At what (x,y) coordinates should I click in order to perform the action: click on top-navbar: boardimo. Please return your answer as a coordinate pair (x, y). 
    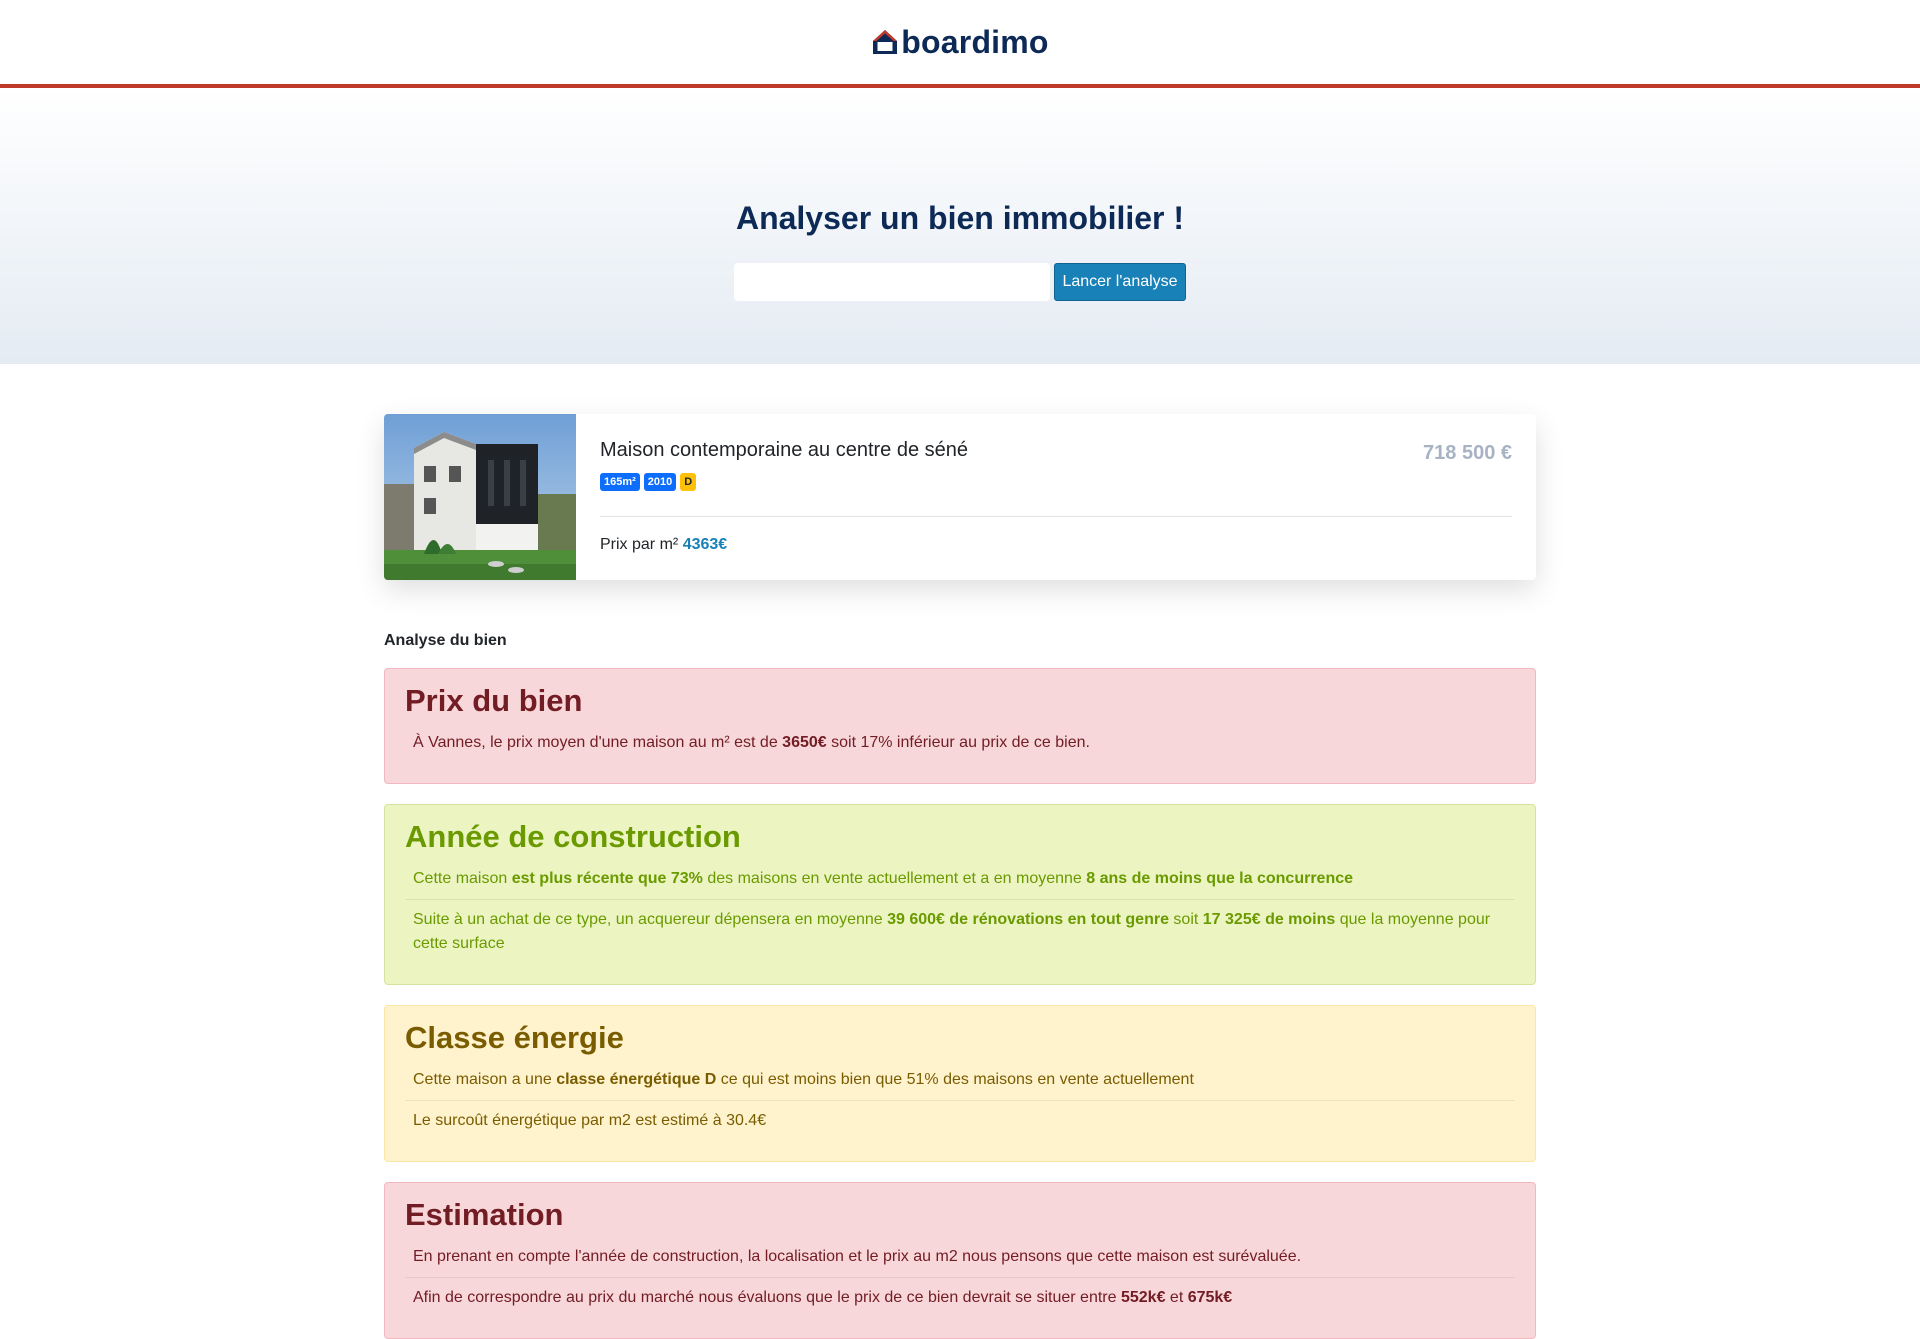
    Looking at the image, I should click on (960, 44).